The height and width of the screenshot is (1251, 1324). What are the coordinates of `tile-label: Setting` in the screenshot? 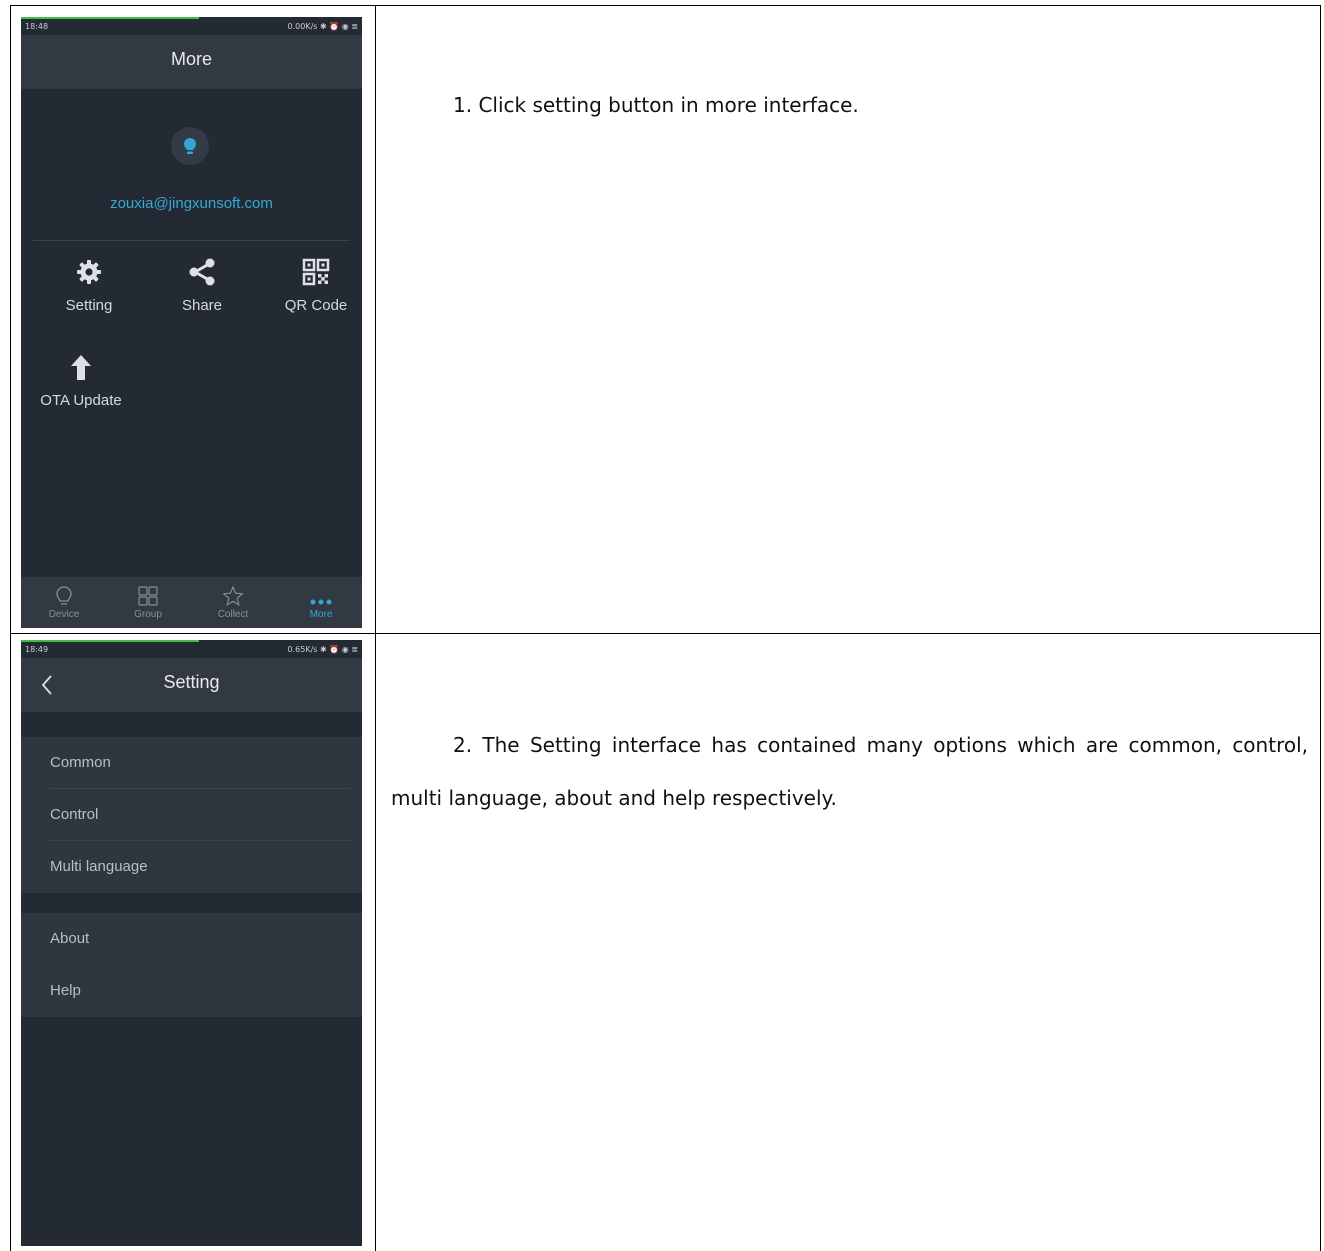 It's located at (89, 305).